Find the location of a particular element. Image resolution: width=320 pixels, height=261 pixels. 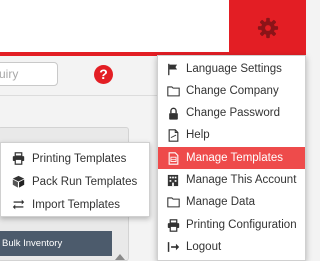

submenu-item-printing-templates: Printing Templates is located at coordinates (75, 158).